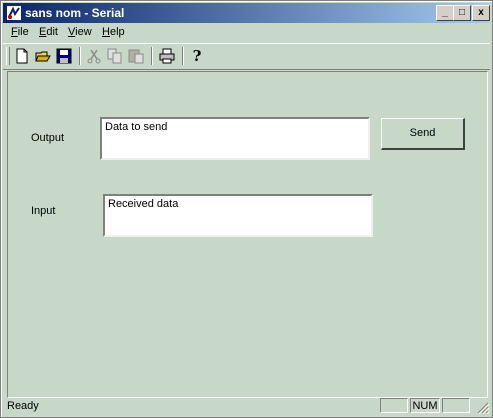 The width and height of the screenshot is (493, 418). Describe the element at coordinates (246, 56) in the screenshot. I see `toolbar: ?` at that location.